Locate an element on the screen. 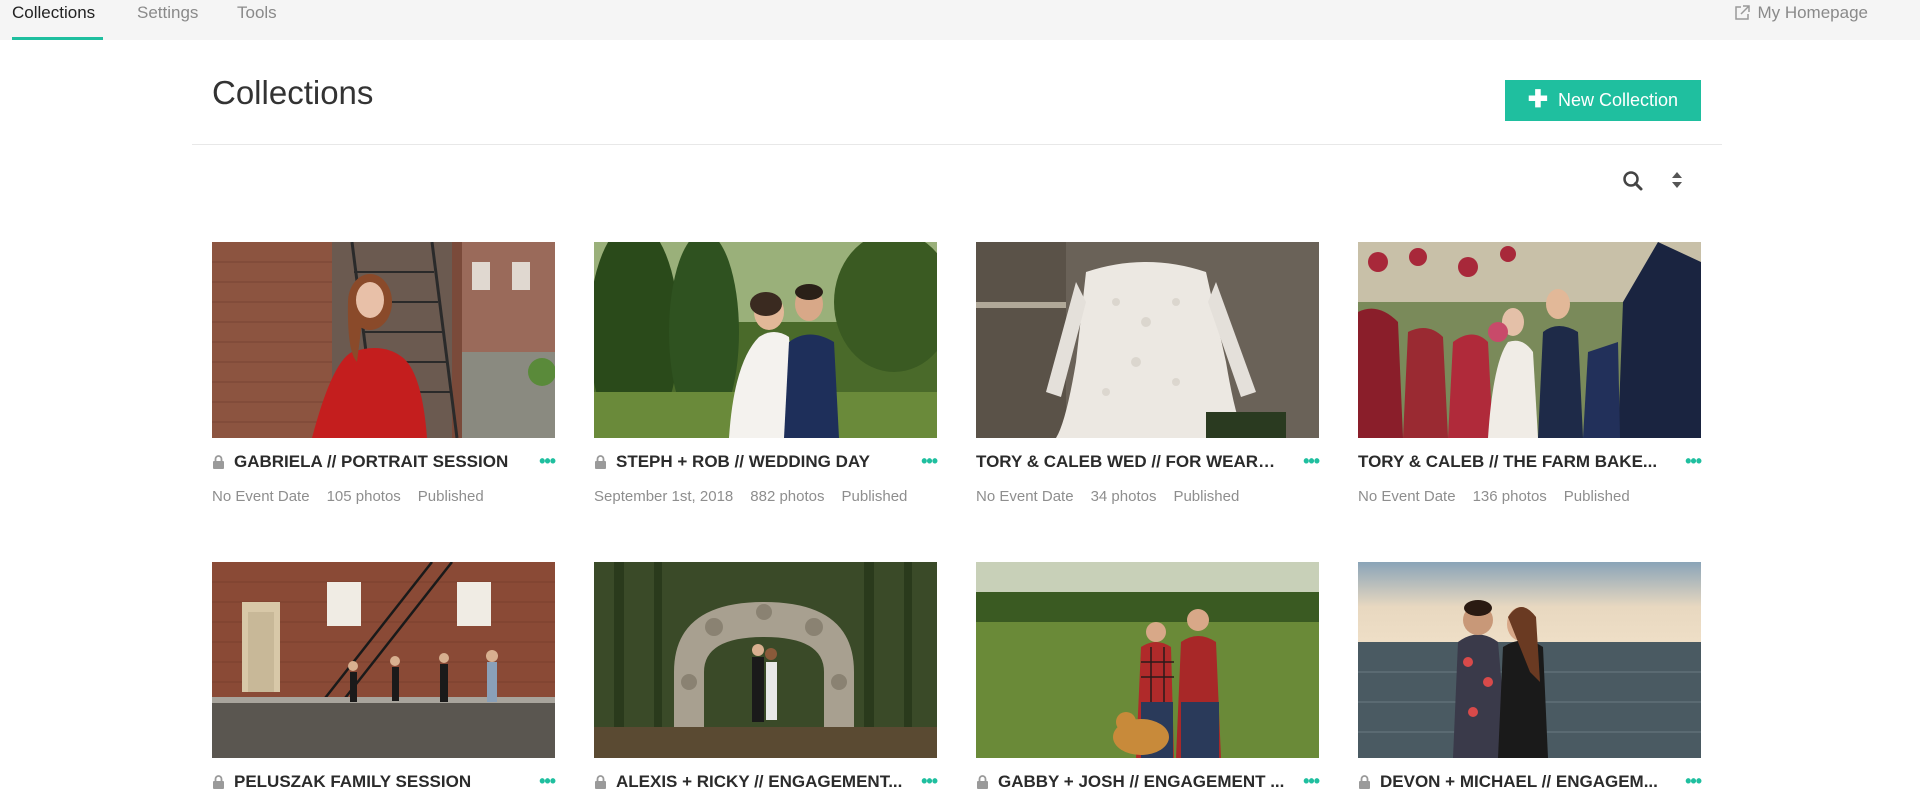 The width and height of the screenshot is (1920, 800). collection-meta: September 1st, 2018 882 photos Published is located at coordinates (750, 496).